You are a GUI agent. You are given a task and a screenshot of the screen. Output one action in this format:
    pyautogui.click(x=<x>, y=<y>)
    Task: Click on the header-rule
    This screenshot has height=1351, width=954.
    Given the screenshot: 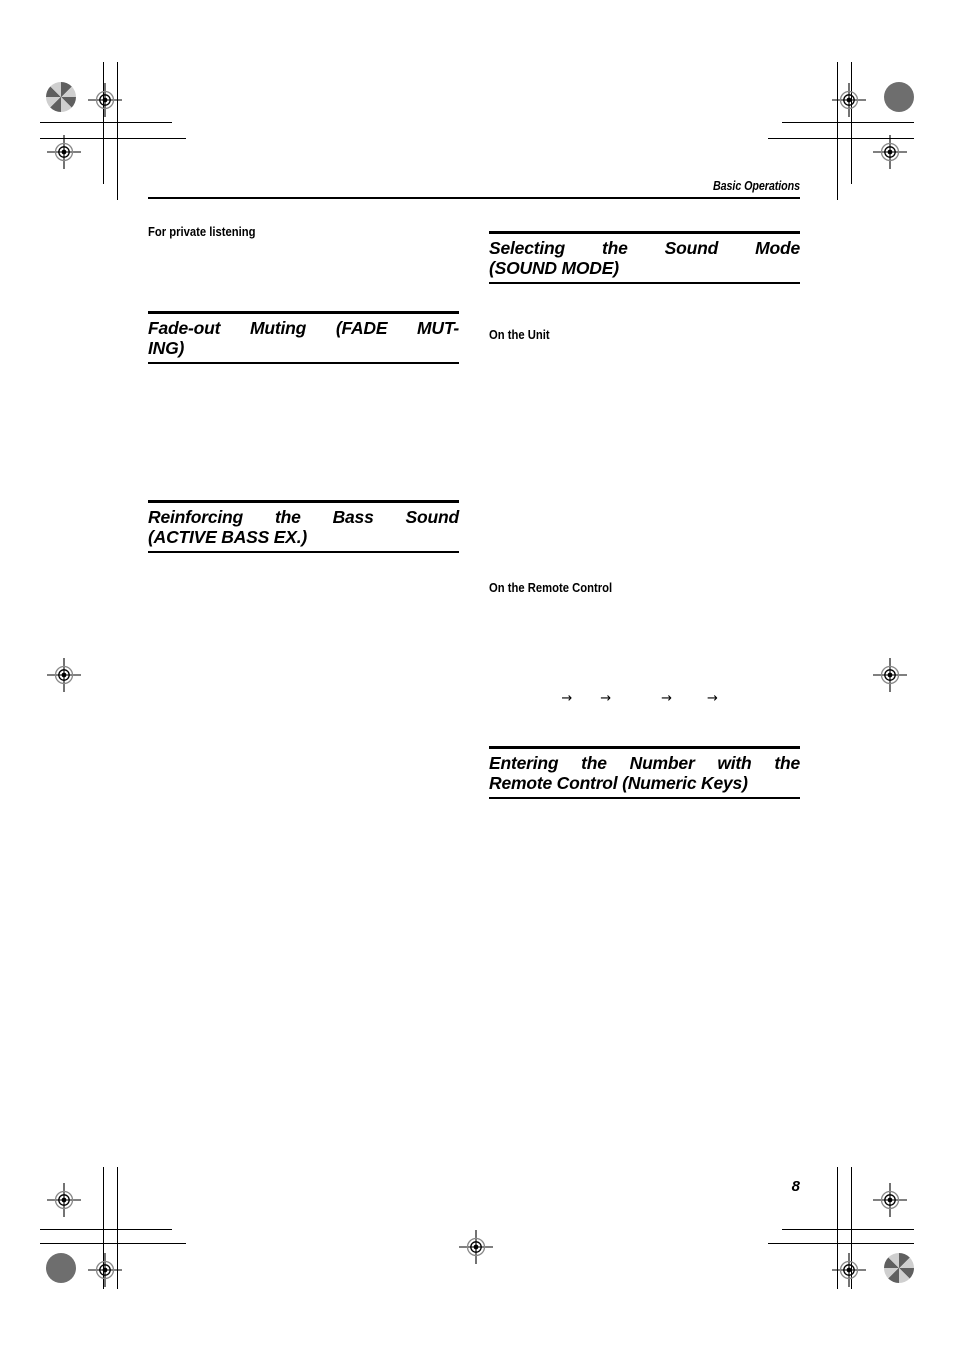 What is the action you would take?
    pyautogui.click(x=474, y=197)
    